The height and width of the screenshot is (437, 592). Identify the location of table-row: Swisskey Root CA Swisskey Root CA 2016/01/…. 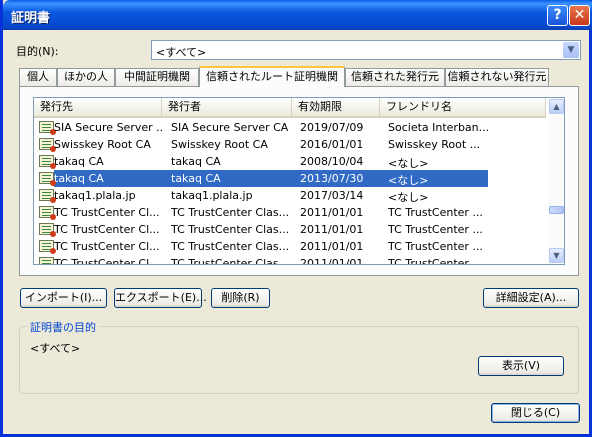
(290, 144).